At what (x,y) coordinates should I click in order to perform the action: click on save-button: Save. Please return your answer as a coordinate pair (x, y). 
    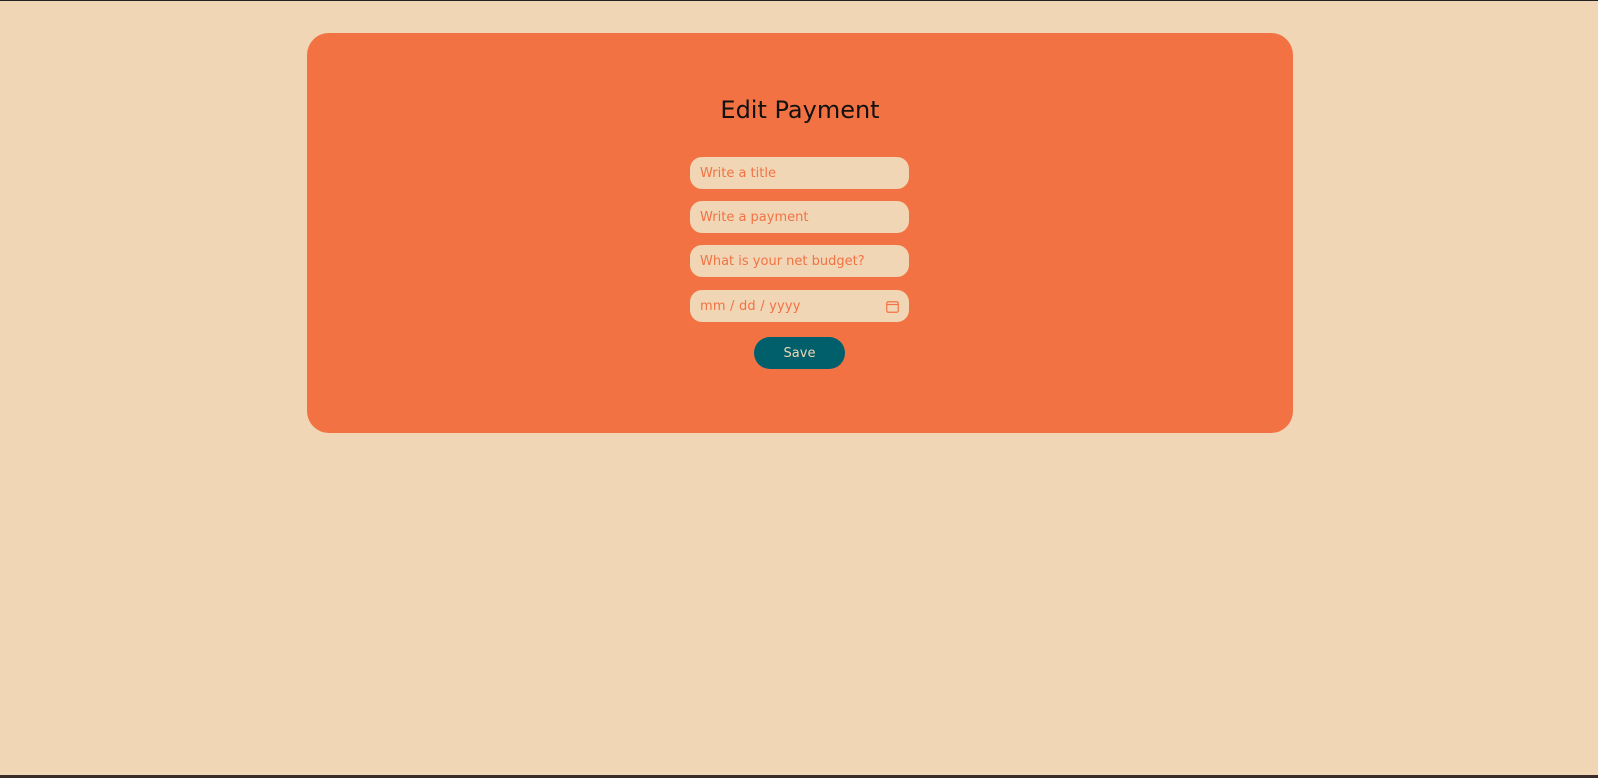
    Looking at the image, I should click on (799, 353).